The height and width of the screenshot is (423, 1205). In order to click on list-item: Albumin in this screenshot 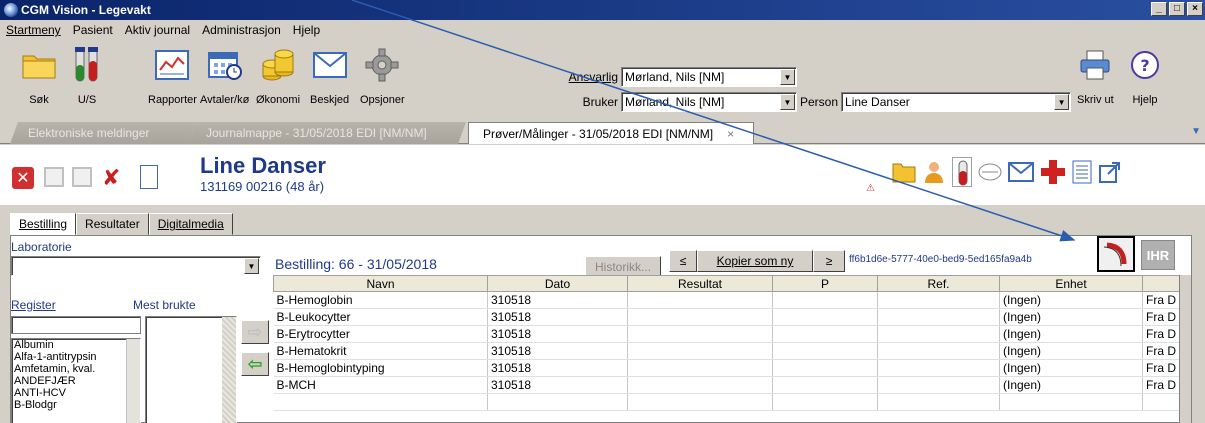, I will do `click(76, 345)`.